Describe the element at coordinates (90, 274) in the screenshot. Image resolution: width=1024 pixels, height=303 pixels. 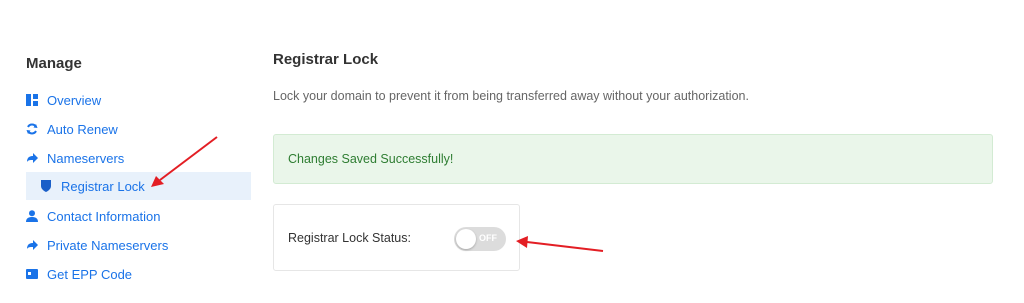
I see `sidebar-item-label: Get EPP Code` at that location.